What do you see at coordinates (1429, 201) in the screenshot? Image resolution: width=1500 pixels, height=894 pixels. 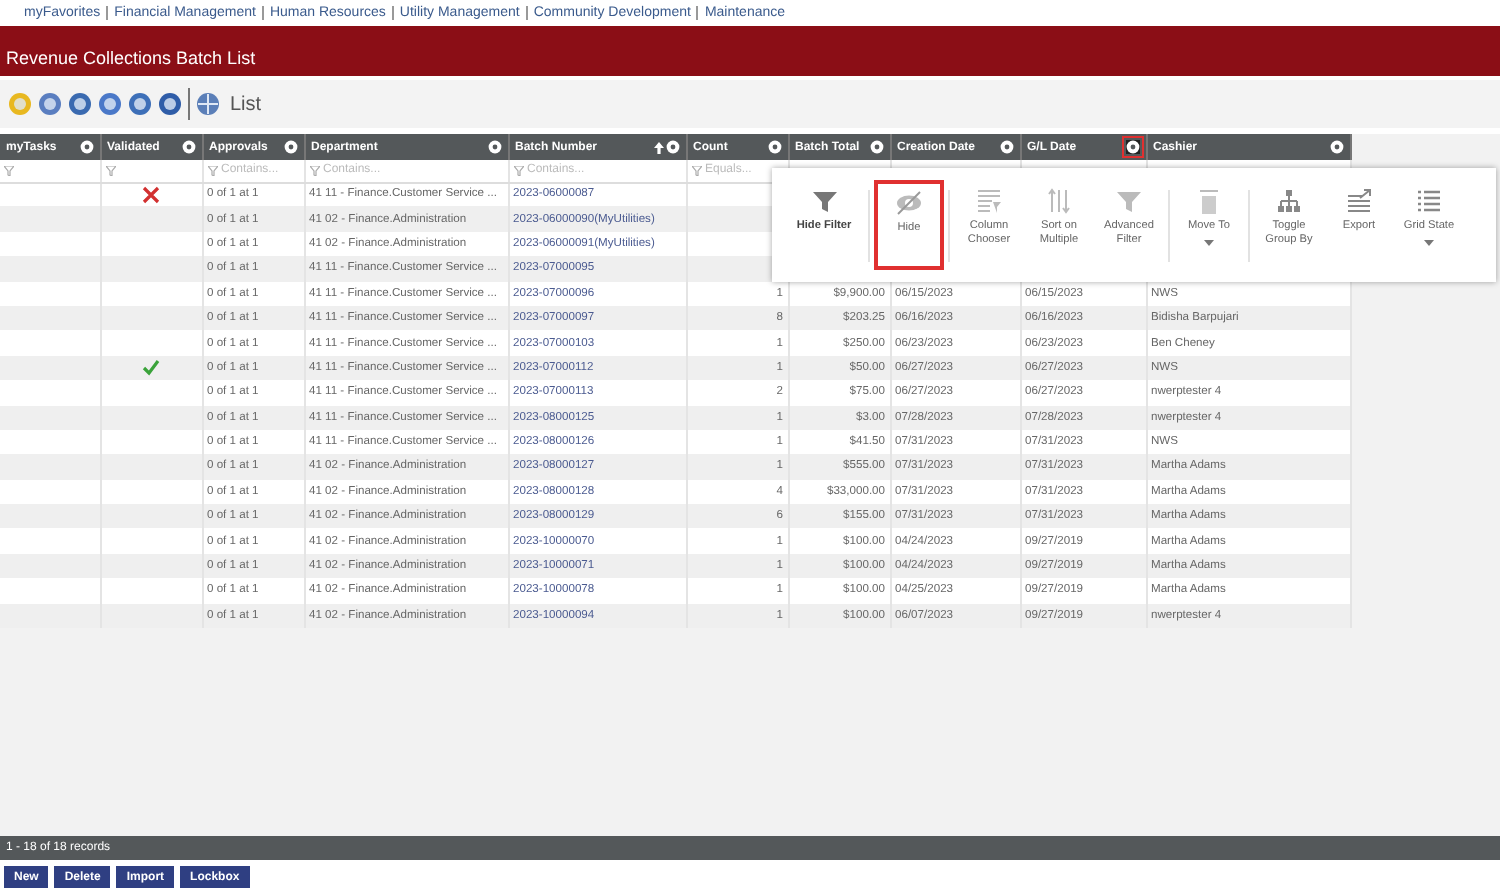 I see `list-icon` at bounding box center [1429, 201].